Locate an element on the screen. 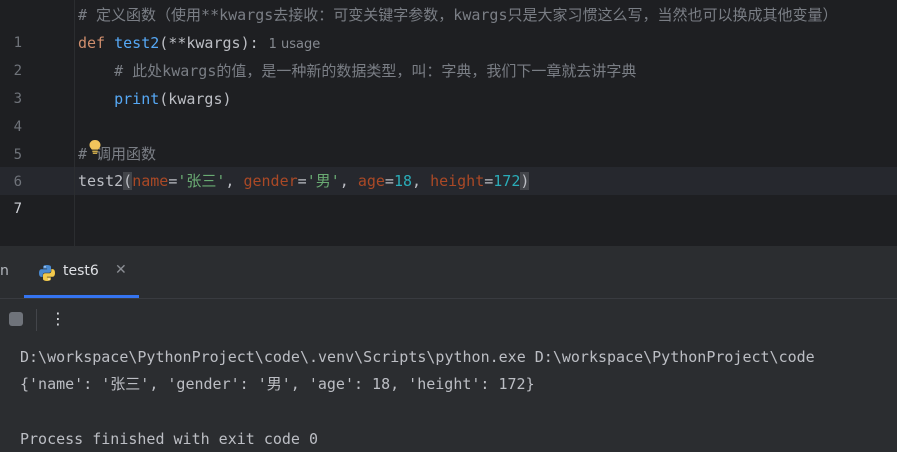 The height and width of the screenshot is (452, 897). kwarg-name: gender is located at coordinates (270, 181).